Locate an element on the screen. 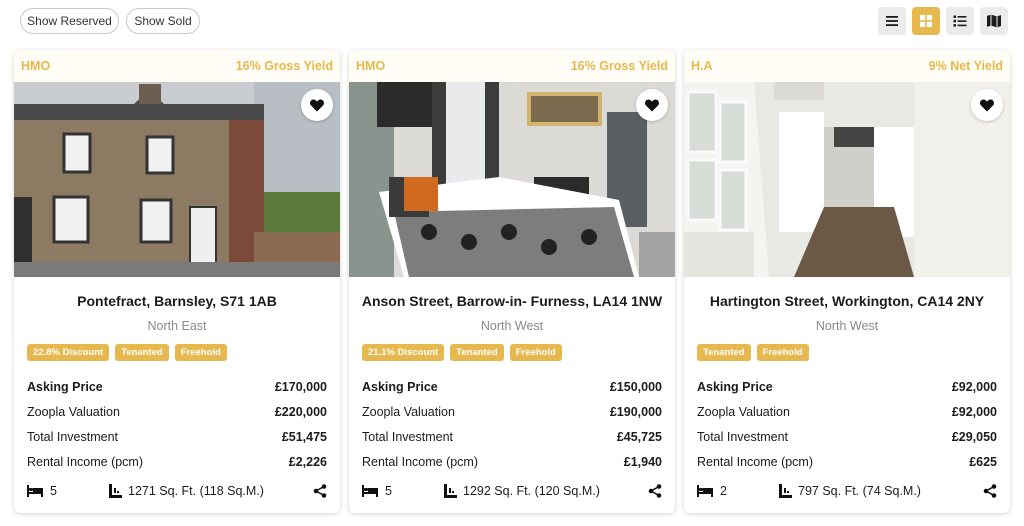  tag-list: Tenanted Freehold is located at coordinates (847, 352).